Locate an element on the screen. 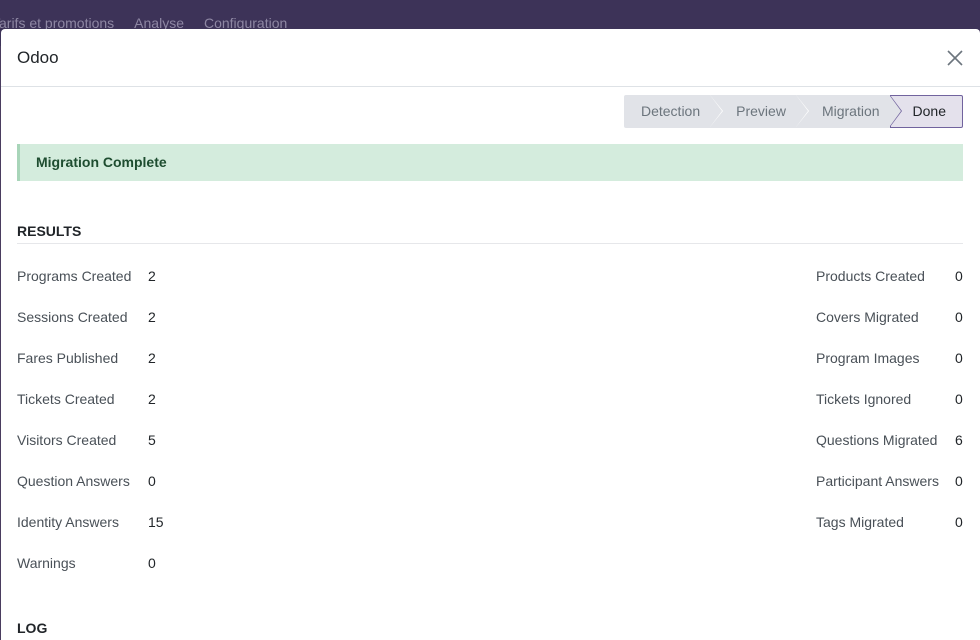  results-section-title: RESULTS is located at coordinates (490, 233).